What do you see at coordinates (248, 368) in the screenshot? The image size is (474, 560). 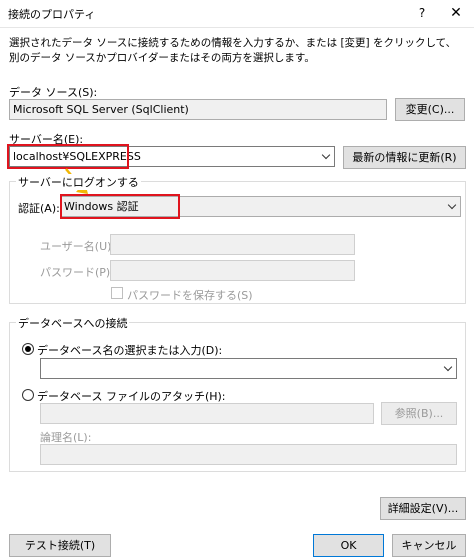 I see `database-name-combo` at bounding box center [248, 368].